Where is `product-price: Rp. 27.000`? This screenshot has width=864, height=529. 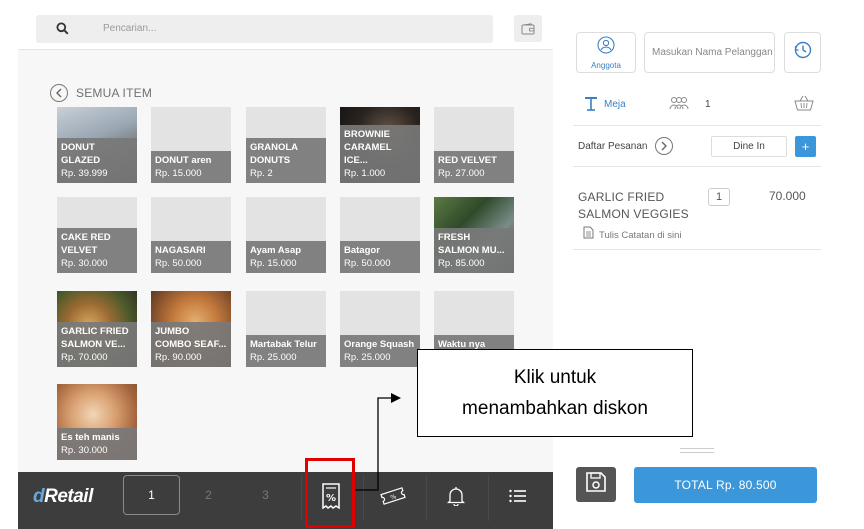 product-price: Rp. 27.000 is located at coordinates (461, 173).